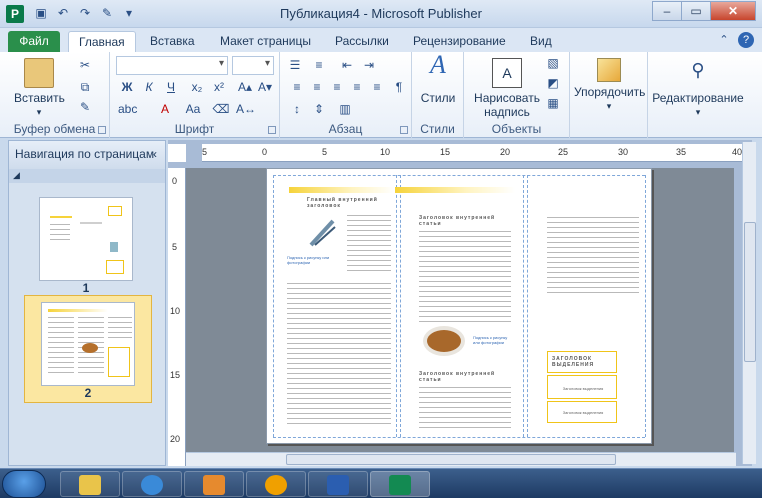 The height and width of the screenshot is (498, 762). Describe the element at coordinates (265, 88) in the screenshot. I see `font-shrink-icon: A▾` at that location.